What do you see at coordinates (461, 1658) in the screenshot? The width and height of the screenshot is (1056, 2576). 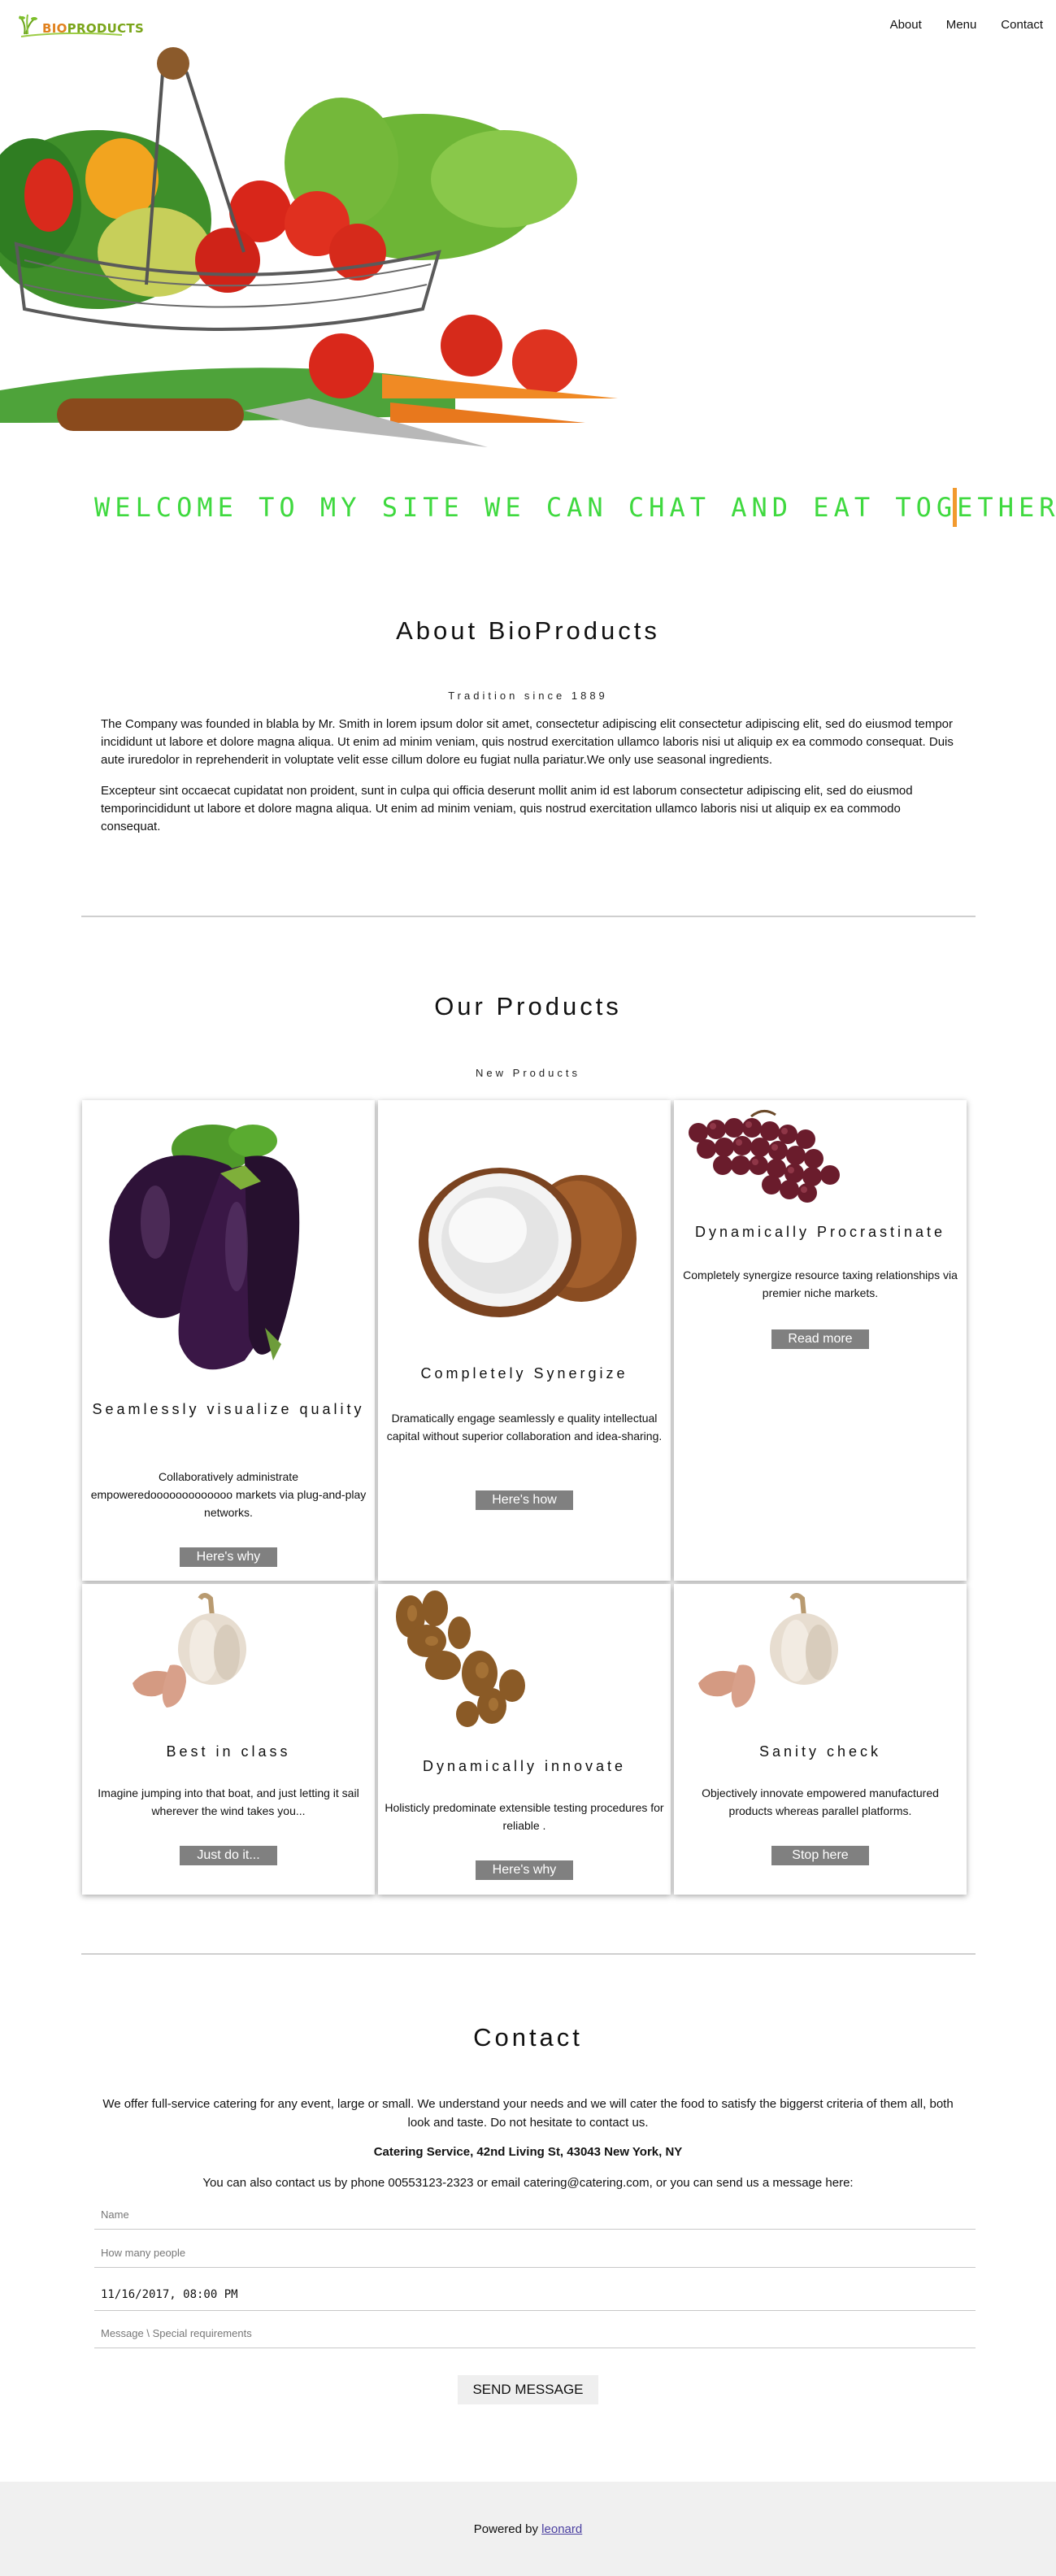 I see `ginger-image` at bounding box center [461, 1658].